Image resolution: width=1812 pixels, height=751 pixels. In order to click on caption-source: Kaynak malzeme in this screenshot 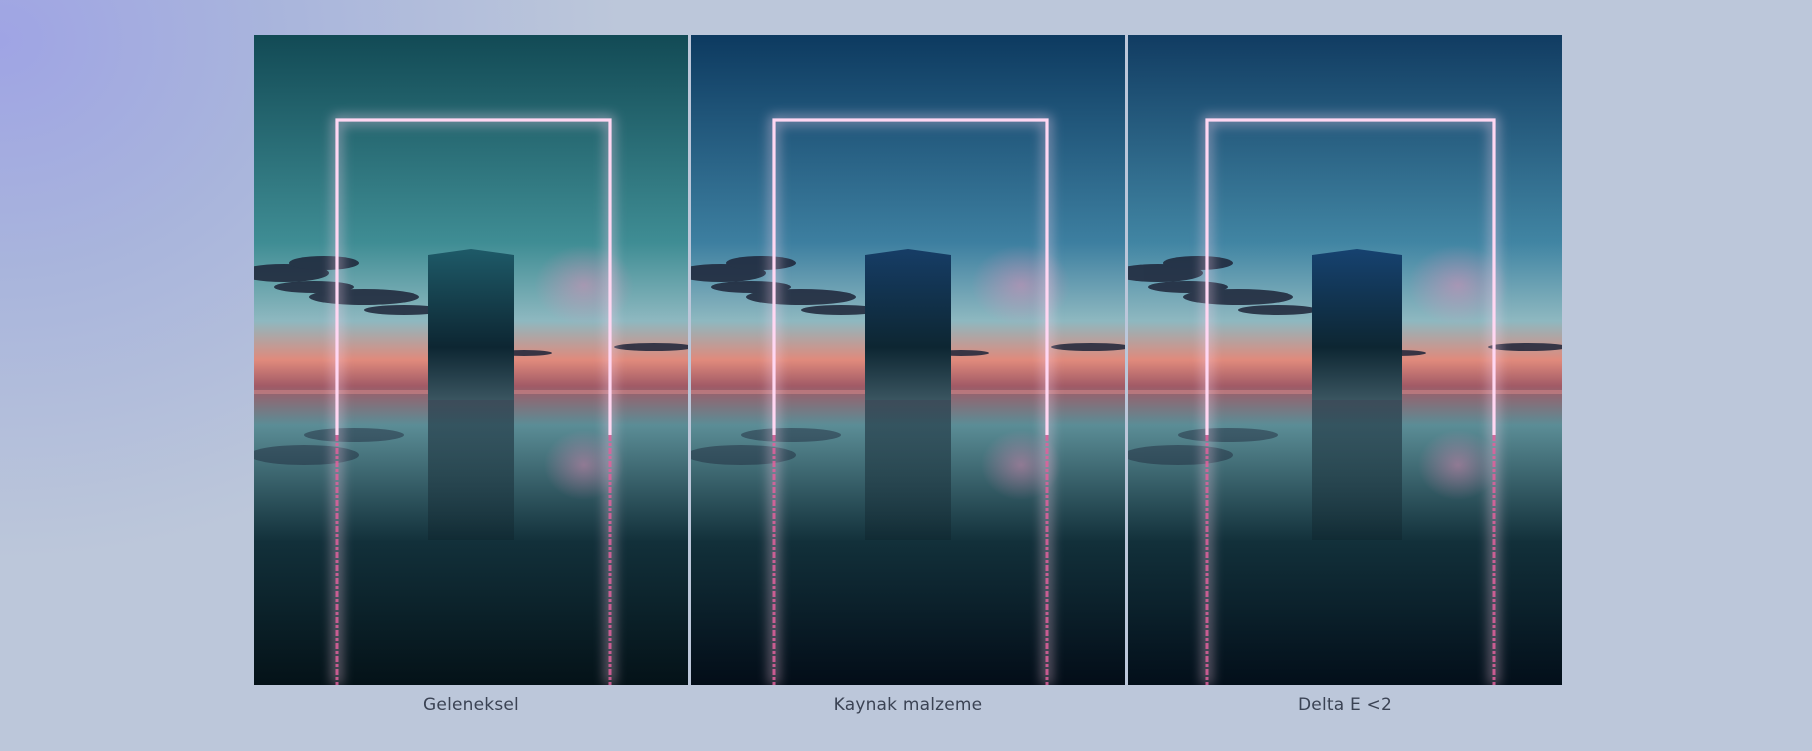, I will do `click(908, 705)`.